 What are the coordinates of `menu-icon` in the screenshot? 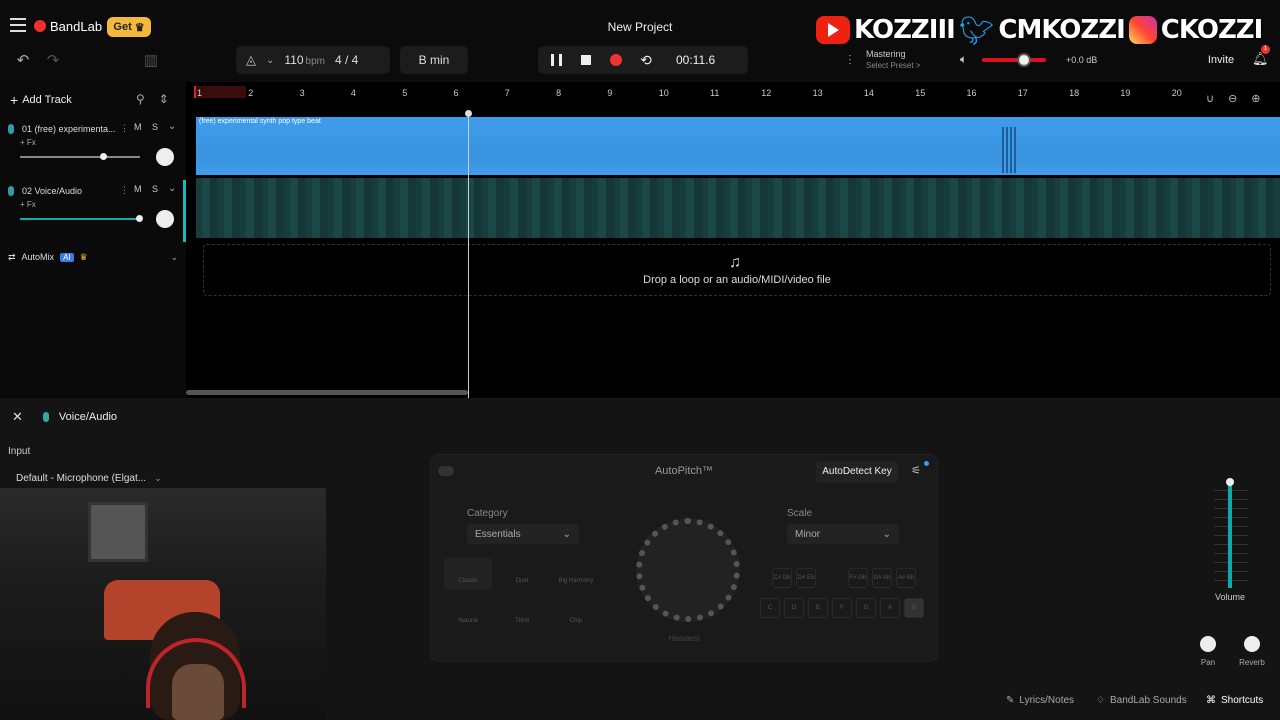 It's located at (18, 26).